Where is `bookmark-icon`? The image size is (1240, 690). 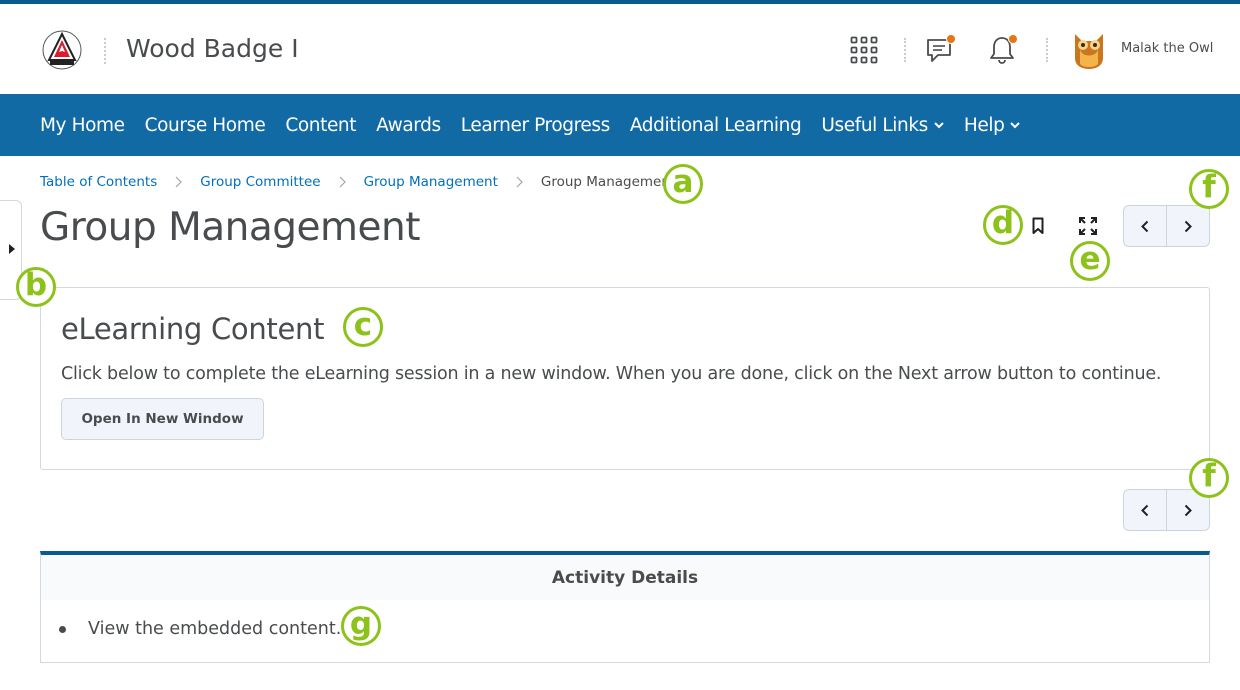 bookmark-icon is located at coordinates (1038, 225).